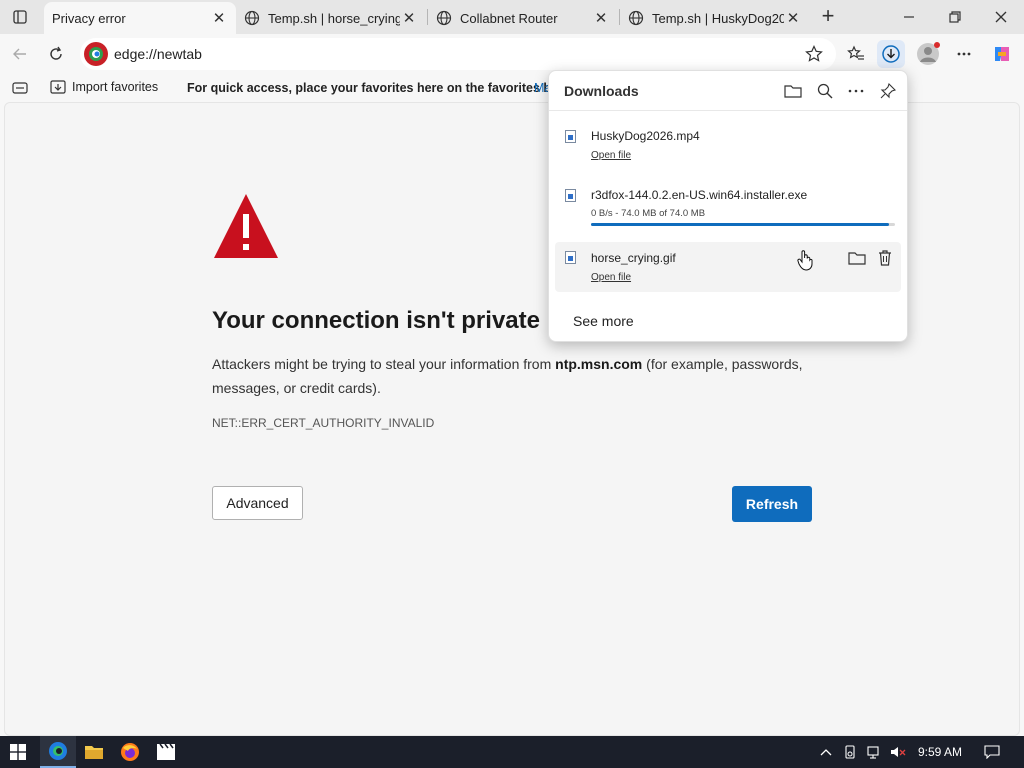 The image size is (1024, 768). Describe the element at coordinates (334, 18) in the screenshot. I see `tab-title: Temp.sh | horse_crying.gif` at that location.